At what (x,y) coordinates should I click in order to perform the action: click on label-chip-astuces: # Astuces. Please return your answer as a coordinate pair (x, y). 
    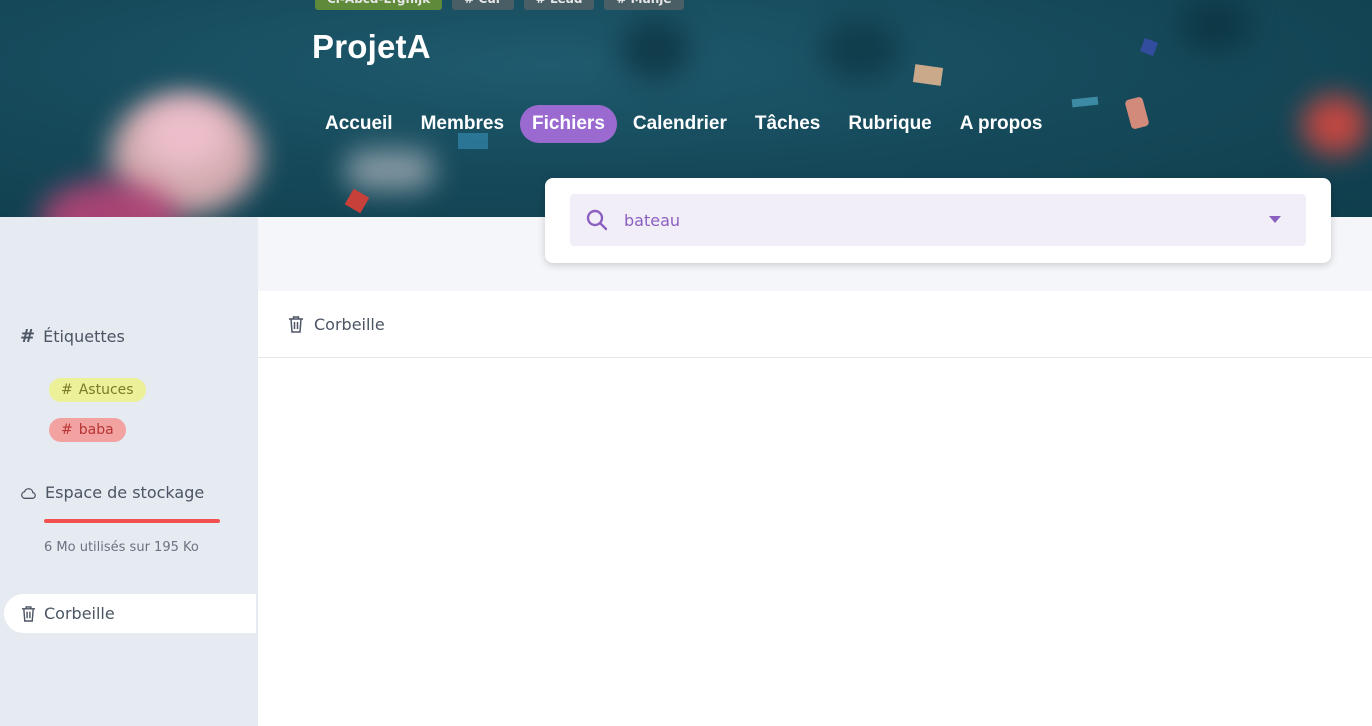
    Looking at the image, I should click on (97, 390).